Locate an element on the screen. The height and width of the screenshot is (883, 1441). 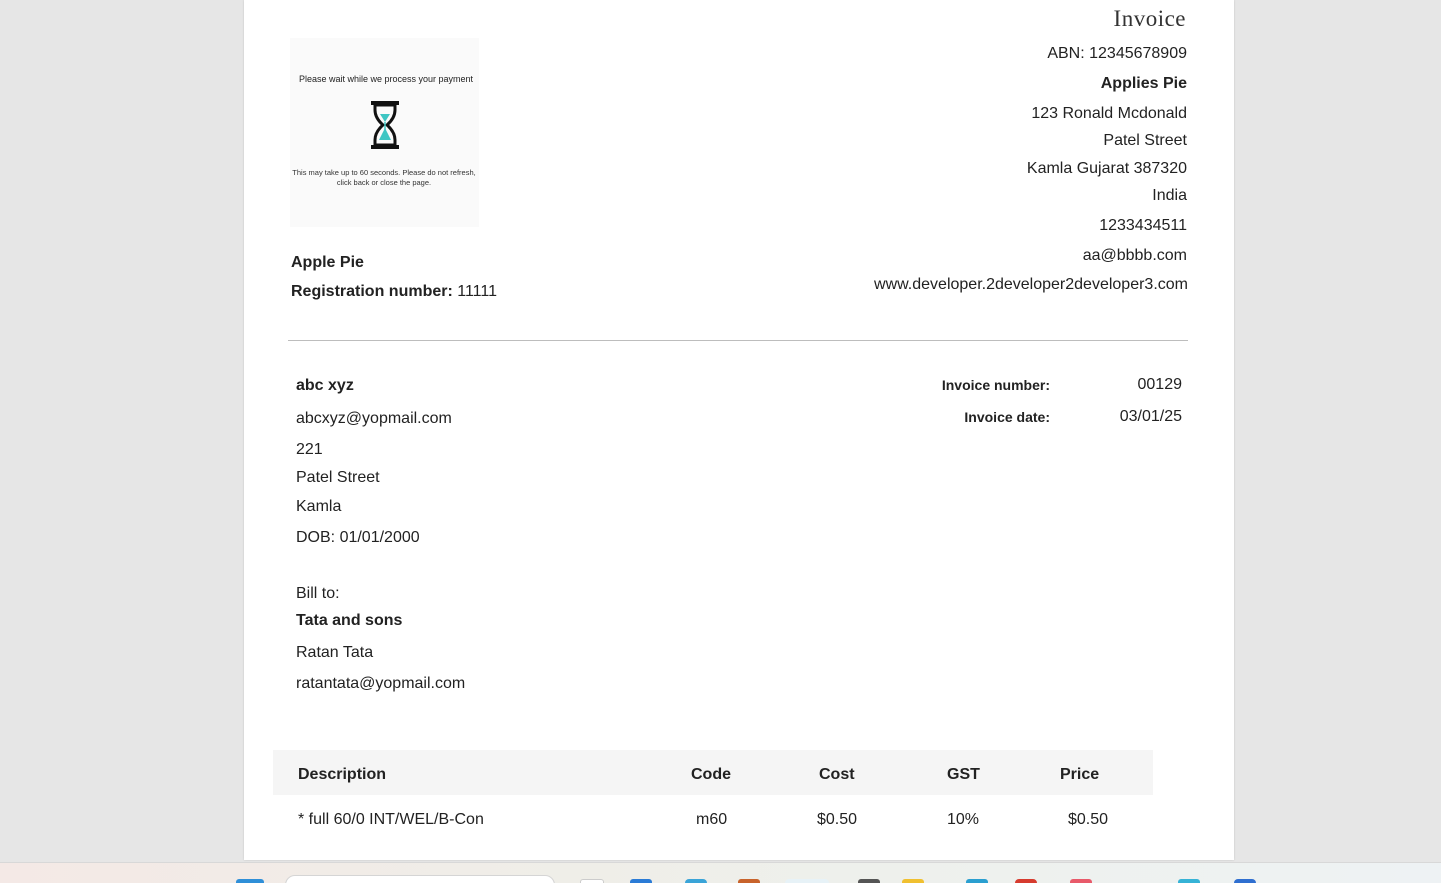
abn: ABN: 12345678909 is located at coordinates (1117, 53).